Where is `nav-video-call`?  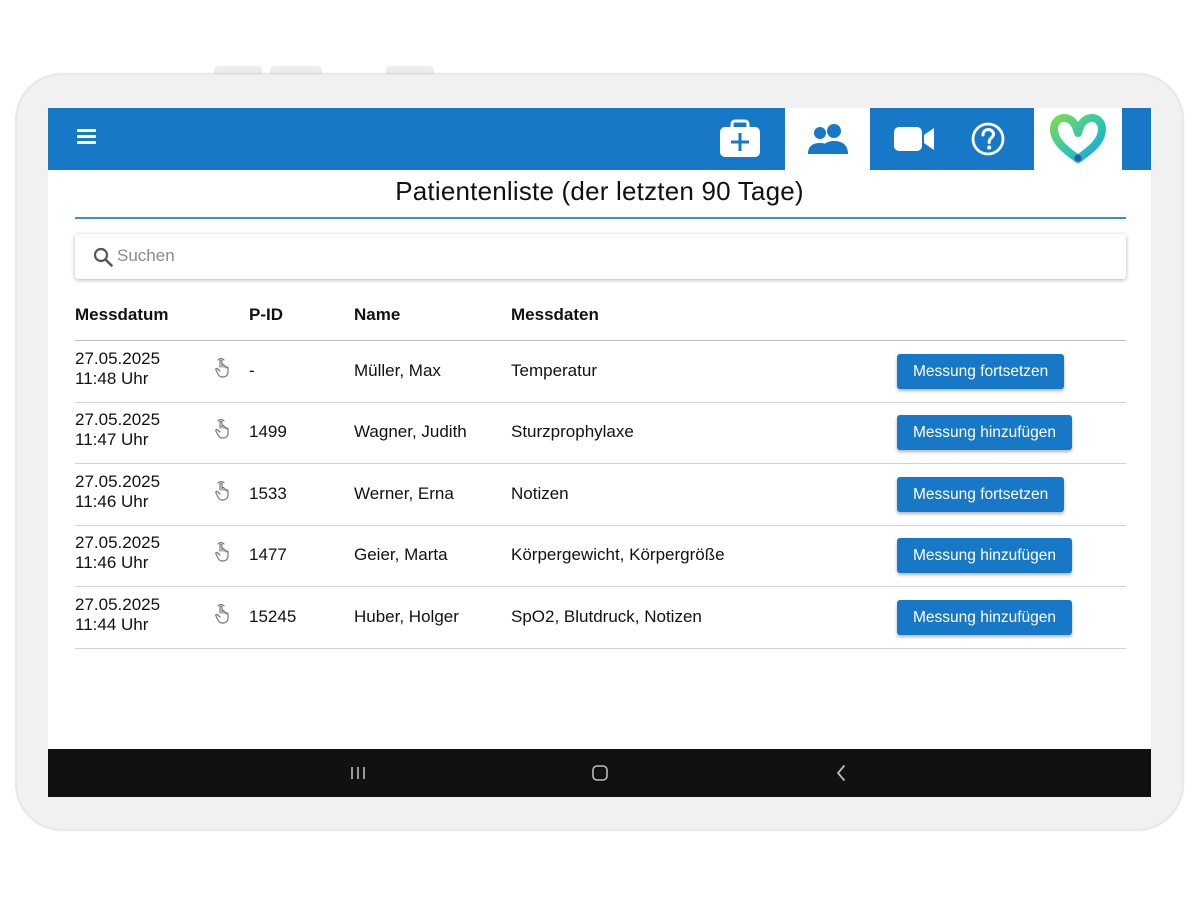 nav-video-call is located at coordinates (914, 139).